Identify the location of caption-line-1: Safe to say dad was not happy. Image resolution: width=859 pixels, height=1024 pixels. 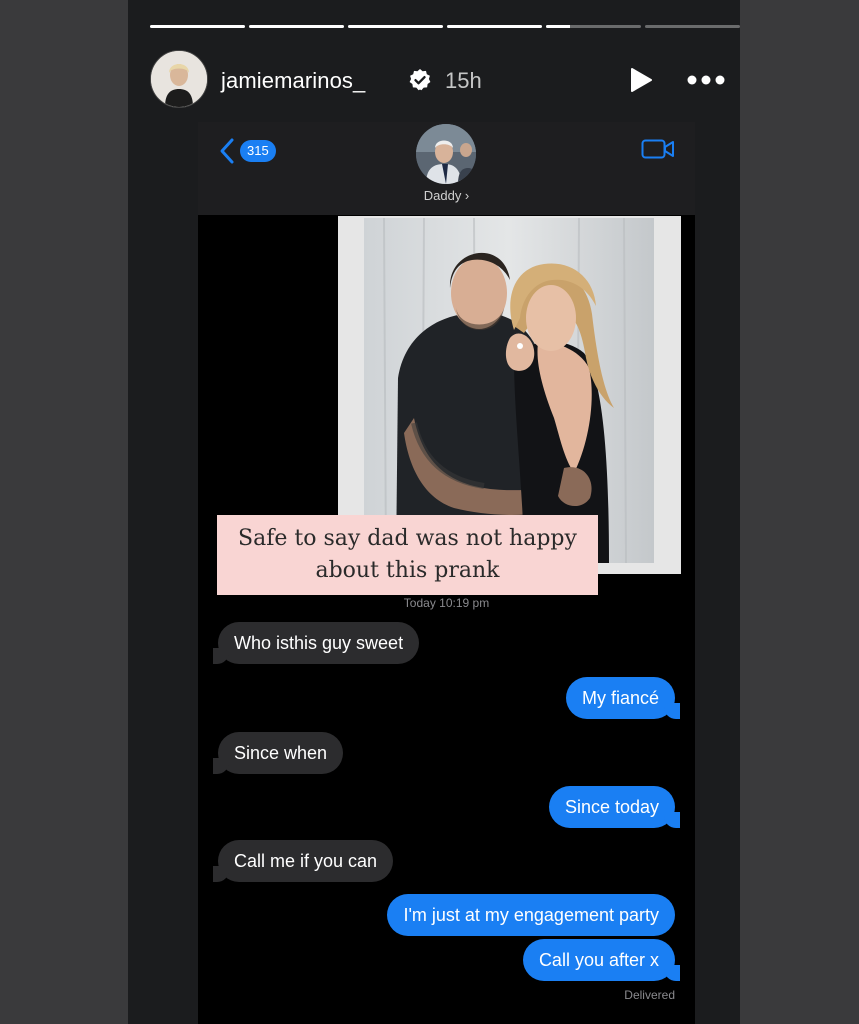
(407, 538).